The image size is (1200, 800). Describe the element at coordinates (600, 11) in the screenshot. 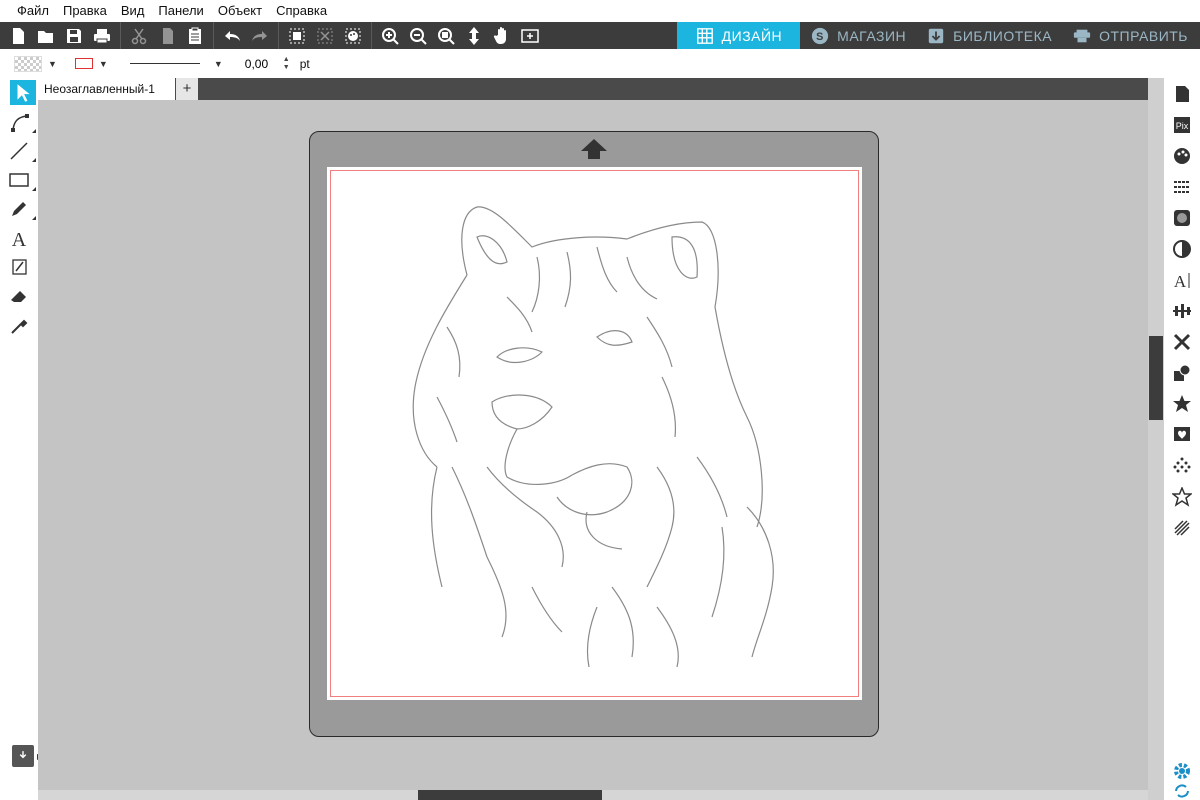

I see `menu-bar: Файл Правка Вид Панели Объект Справка` at that location.